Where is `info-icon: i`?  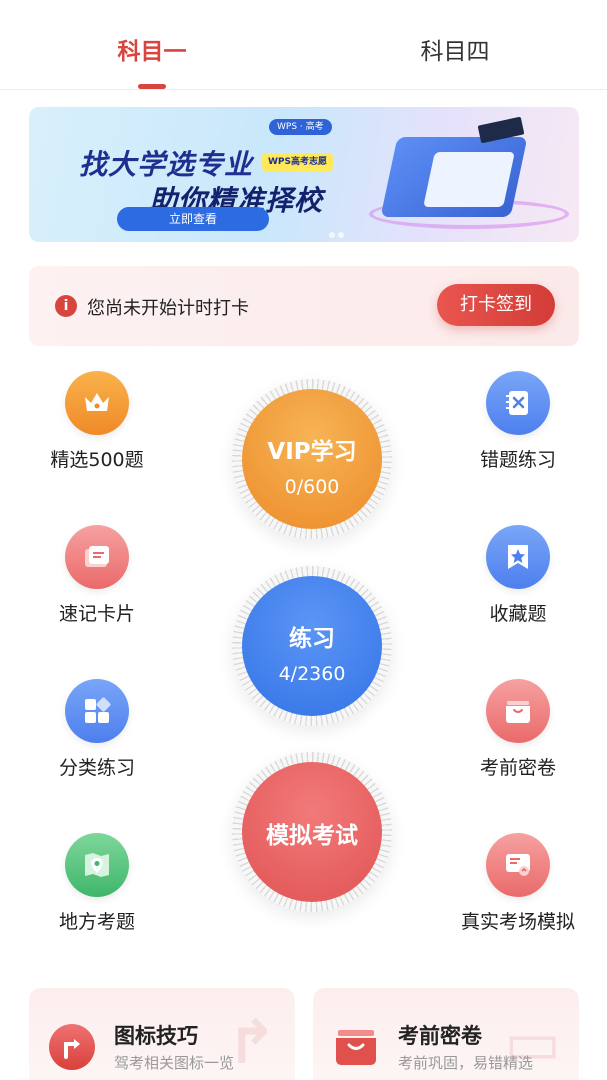
info-icon: i is located at coordinates (66, 306).